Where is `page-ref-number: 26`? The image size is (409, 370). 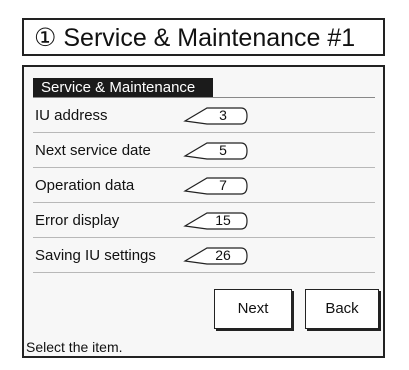 page-ref-number: 26 is located at coordinates (223, 255).